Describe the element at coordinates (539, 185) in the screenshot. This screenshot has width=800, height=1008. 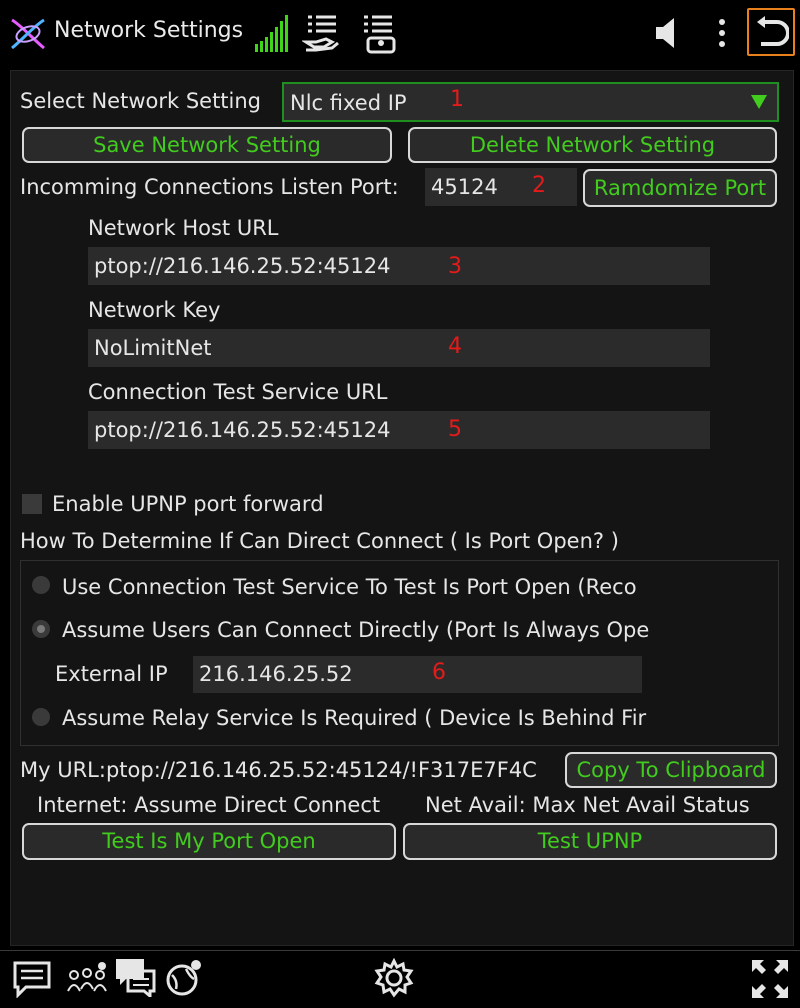
I see `marker-2: 2` at that location.